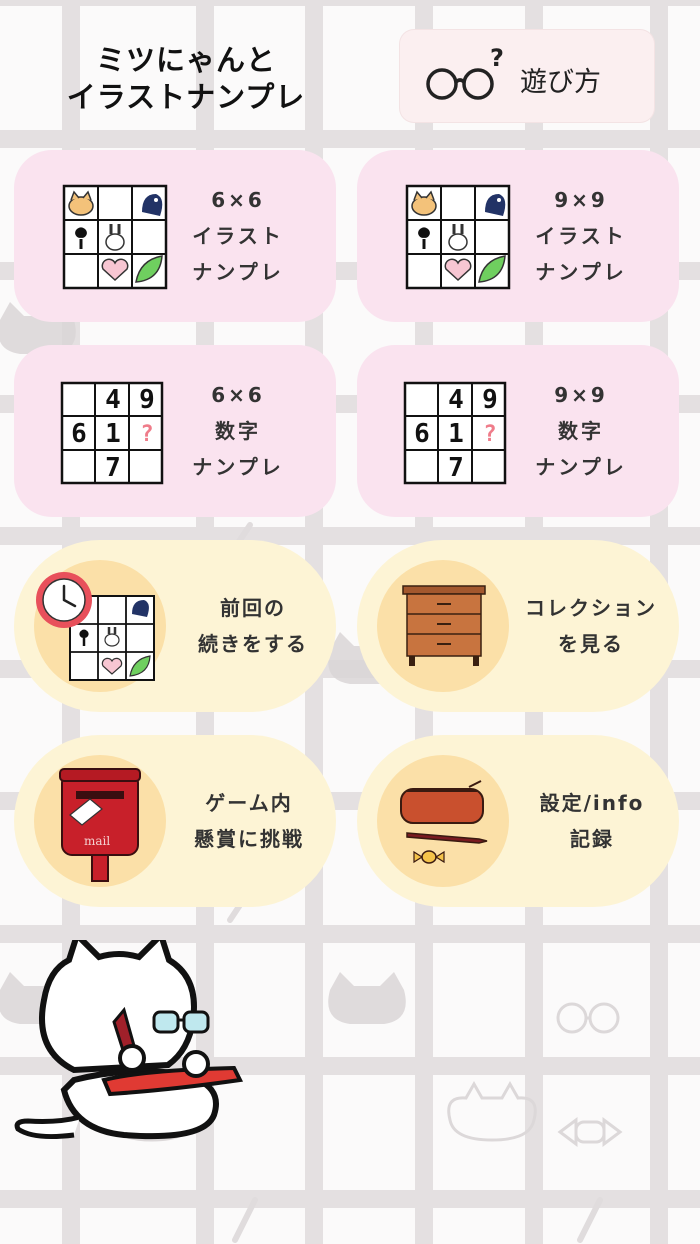 This screenshot has width=700, height=1244. I want to click on collection-label: コレクション を見る, so click(591, 626).